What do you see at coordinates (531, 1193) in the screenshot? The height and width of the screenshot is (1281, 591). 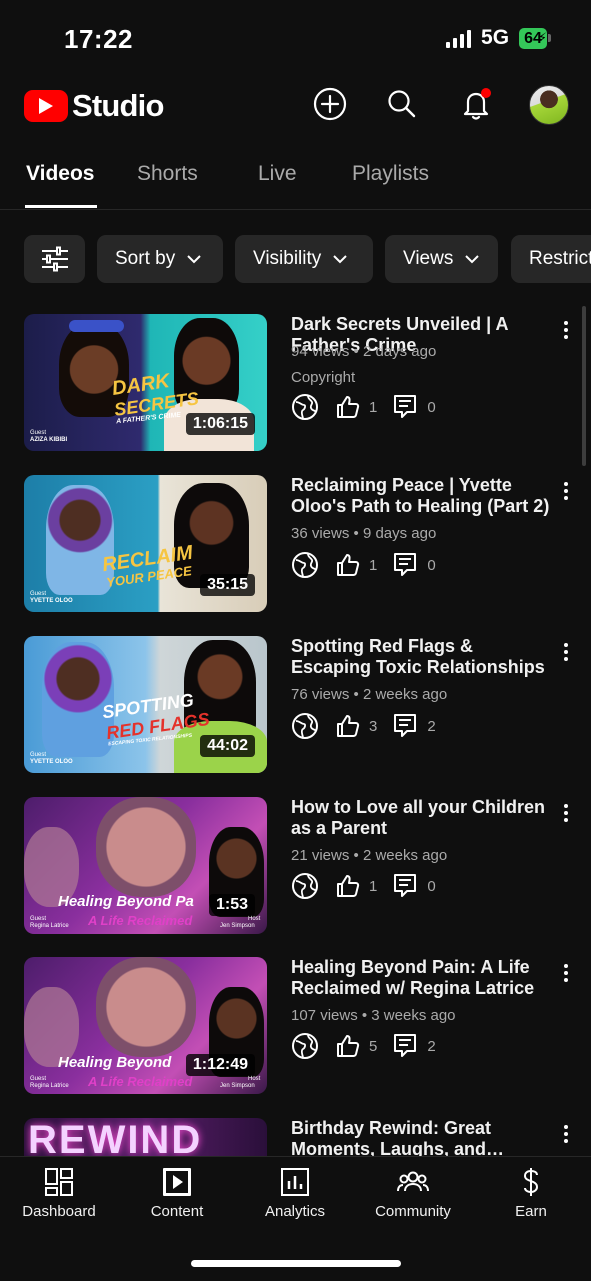 I see `nav-earn: Earn` at bounding box center [531, 1193].